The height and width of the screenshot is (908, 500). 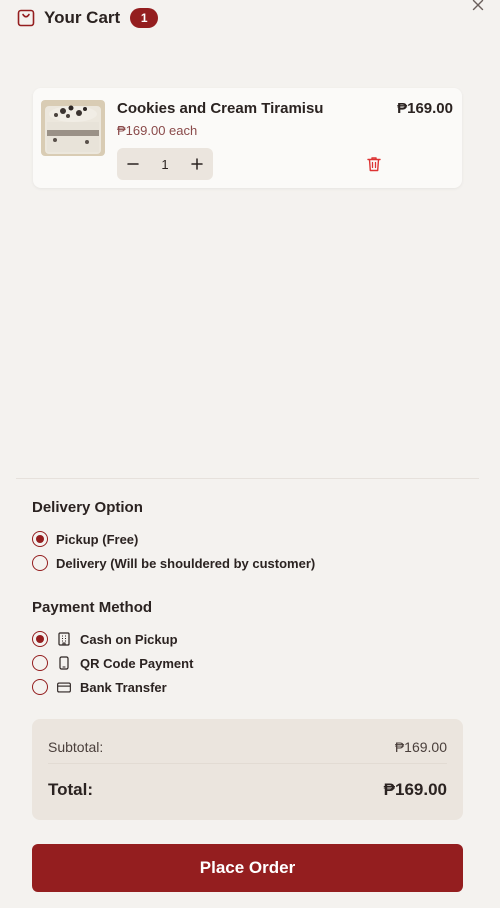 I want to click on cart-header: Your Cart 1, so click(x=87, y=18).